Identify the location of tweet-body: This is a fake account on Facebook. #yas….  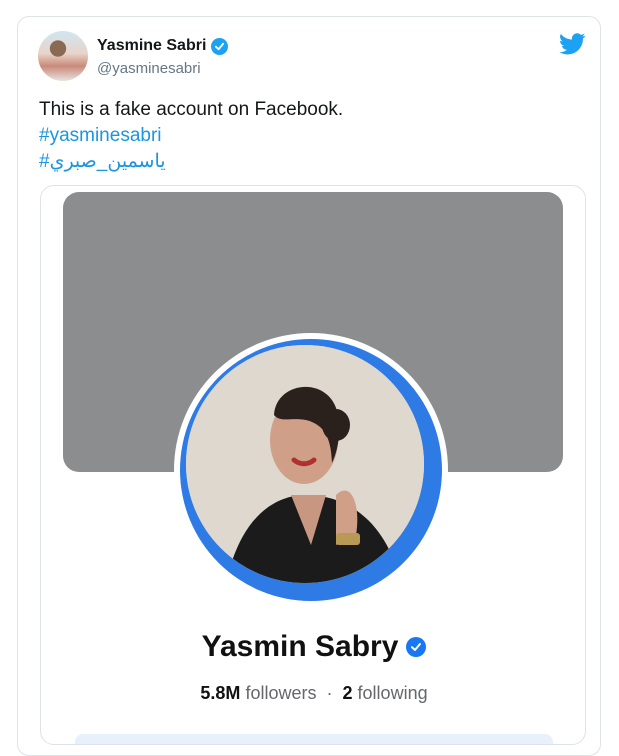
(191, 136).